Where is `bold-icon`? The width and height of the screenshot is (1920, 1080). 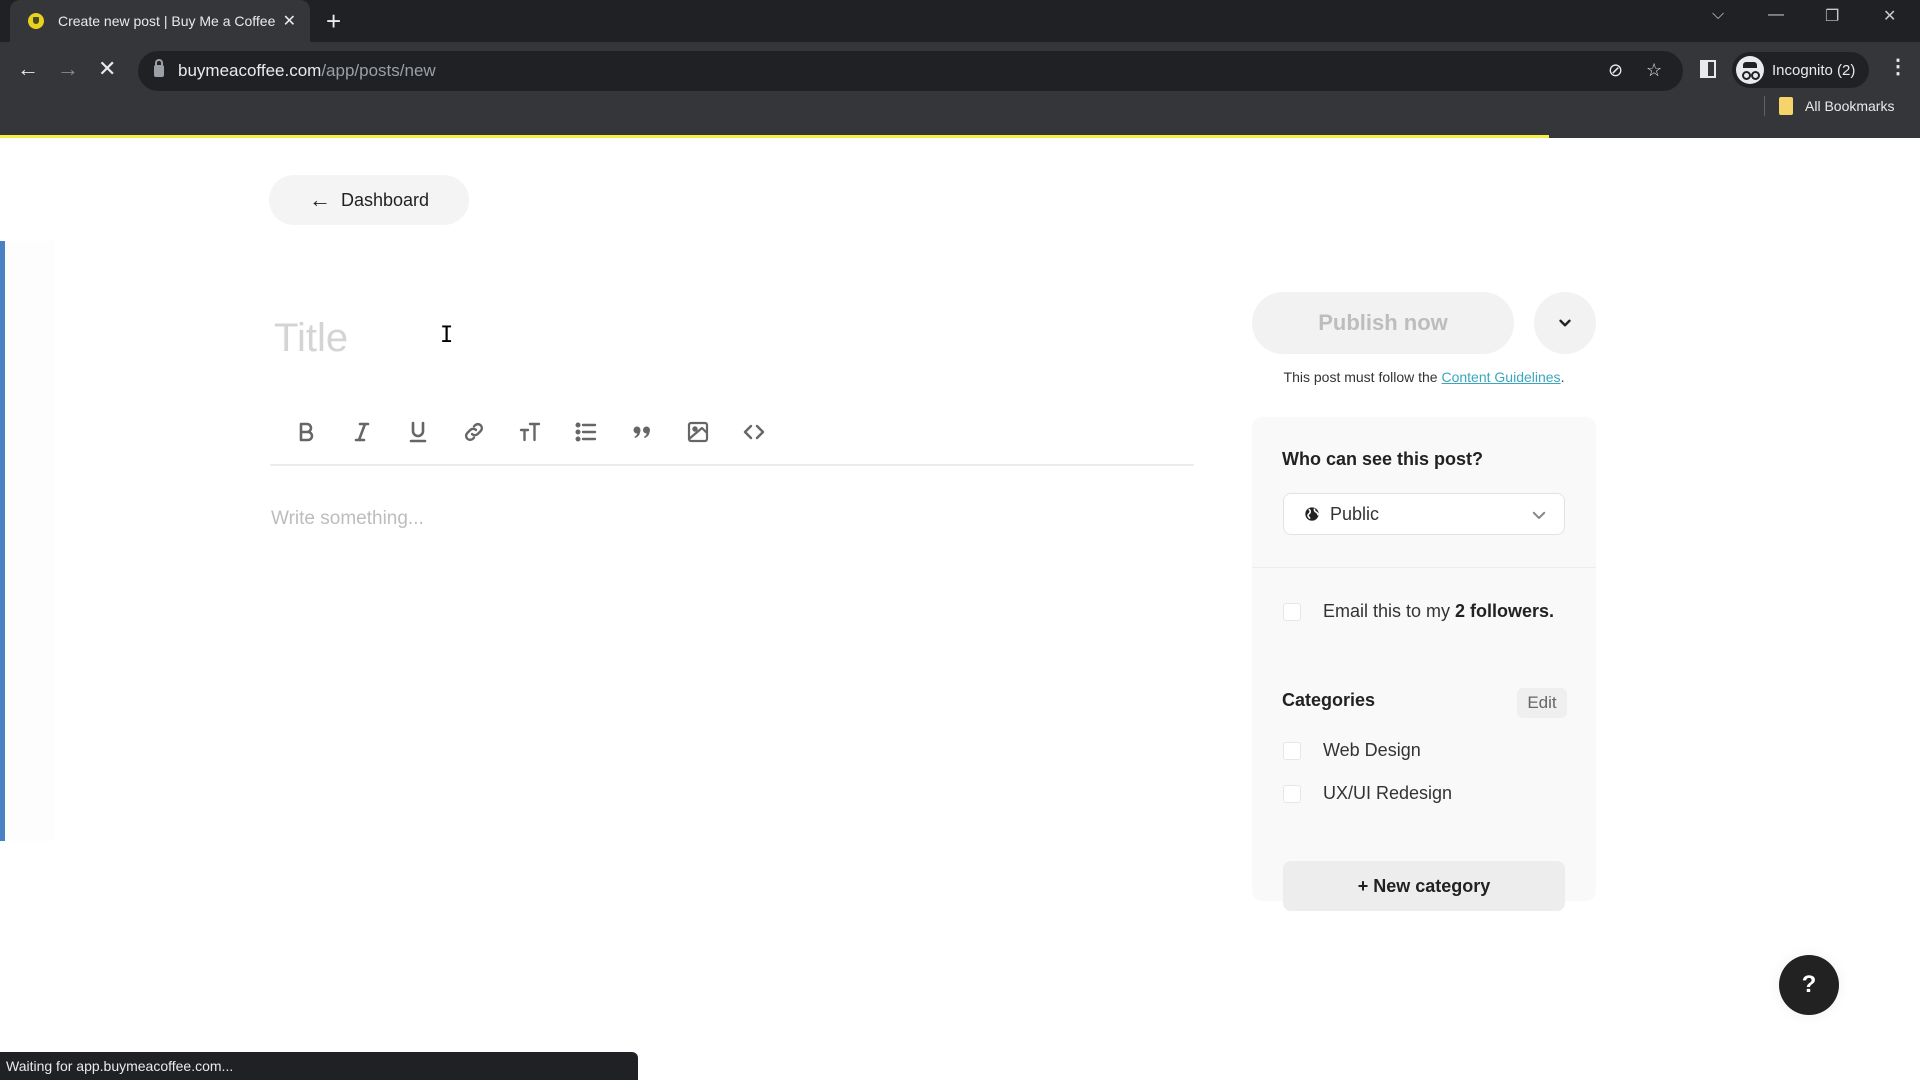
bold-icon is located at coordinates (306, 432).